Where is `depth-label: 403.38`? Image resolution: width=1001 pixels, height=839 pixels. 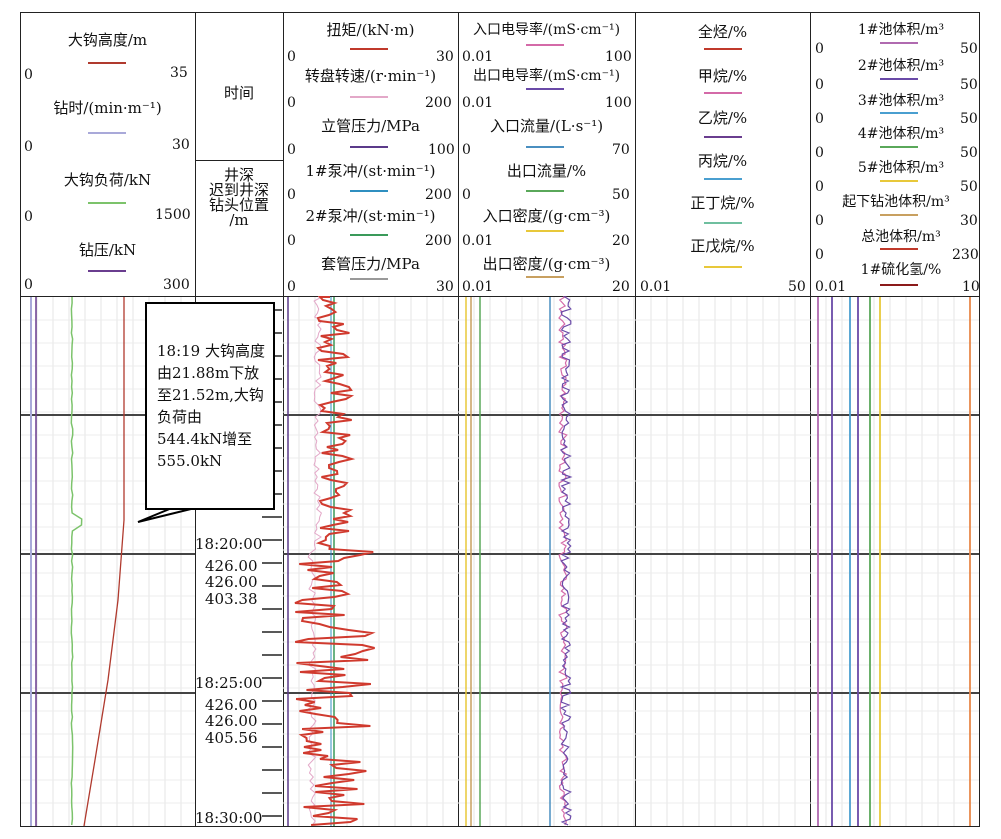
depth-label: 403.38 is located at coordinates (231, 599).